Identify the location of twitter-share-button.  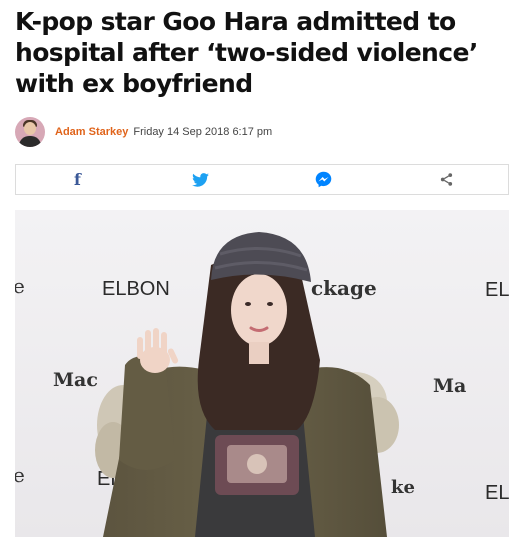
(200, 179).